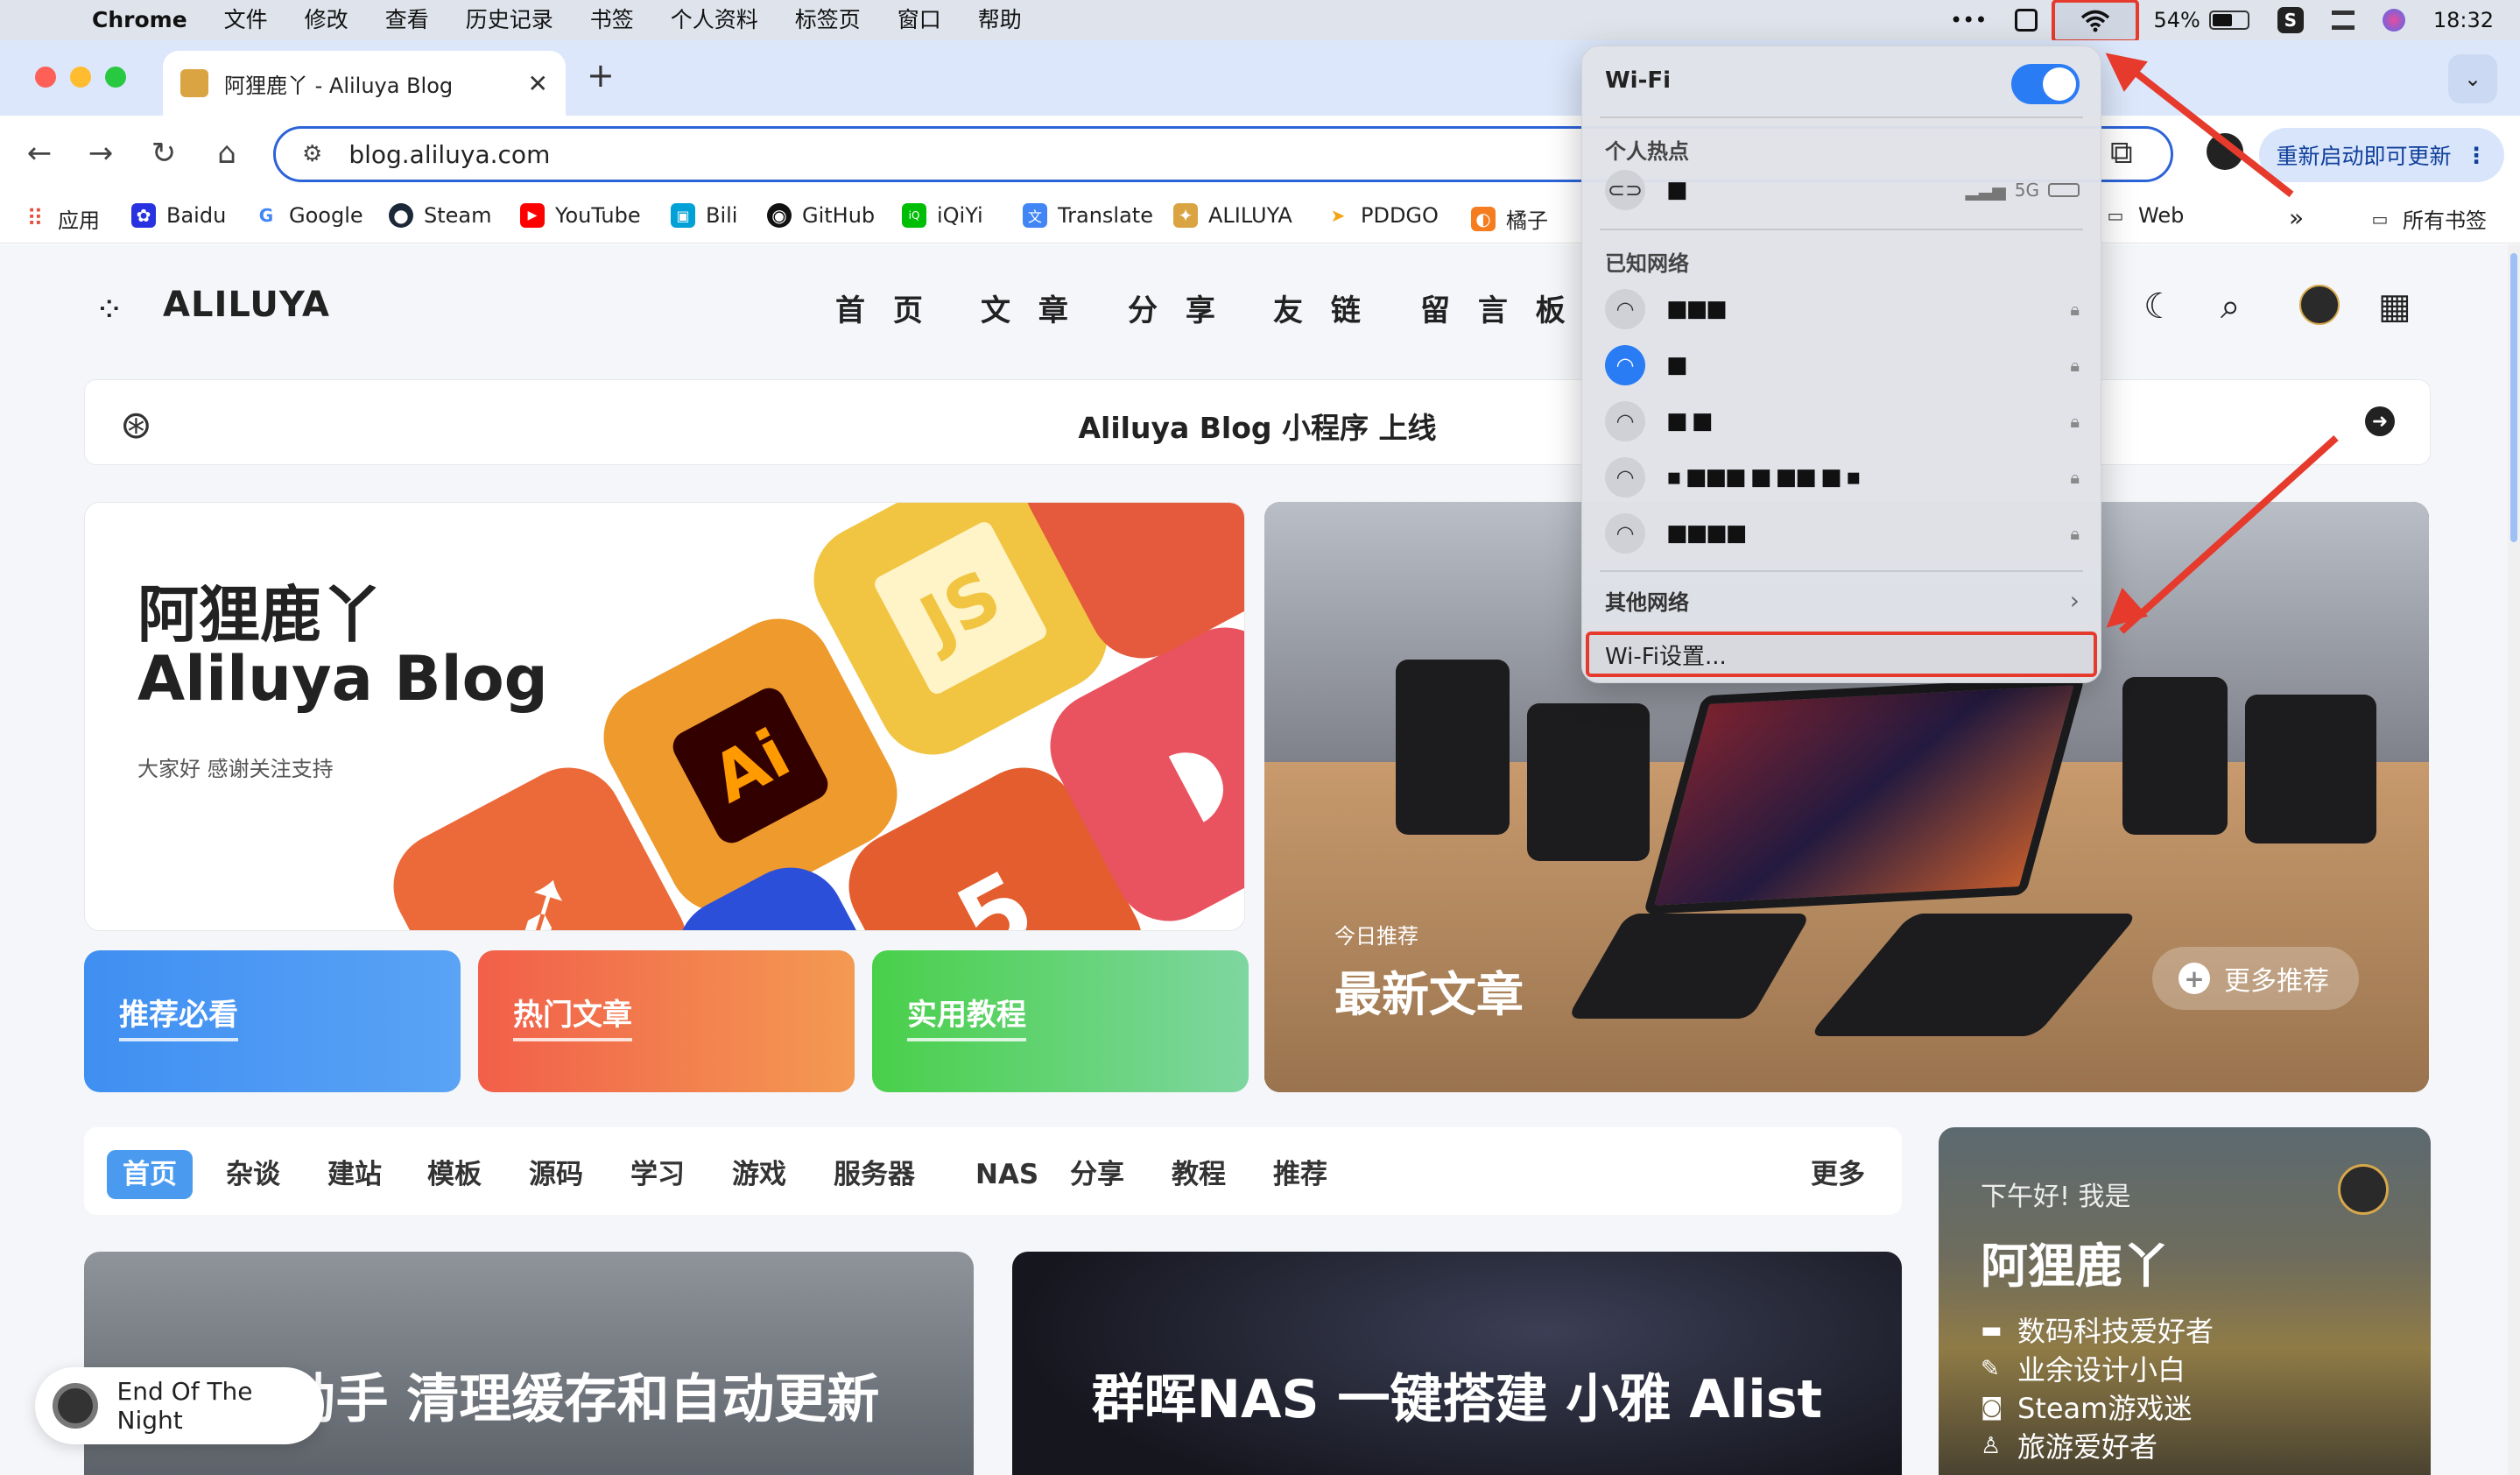 The image size is (2520, 1475). Describe the element at coordinates (664, 716) in the screenshot. I see `hero-banner: 阿狸鹿丫 Aliluya Blog 大家好 感谢关注支持 ➶ Ai JS 5 ◗` at that location.